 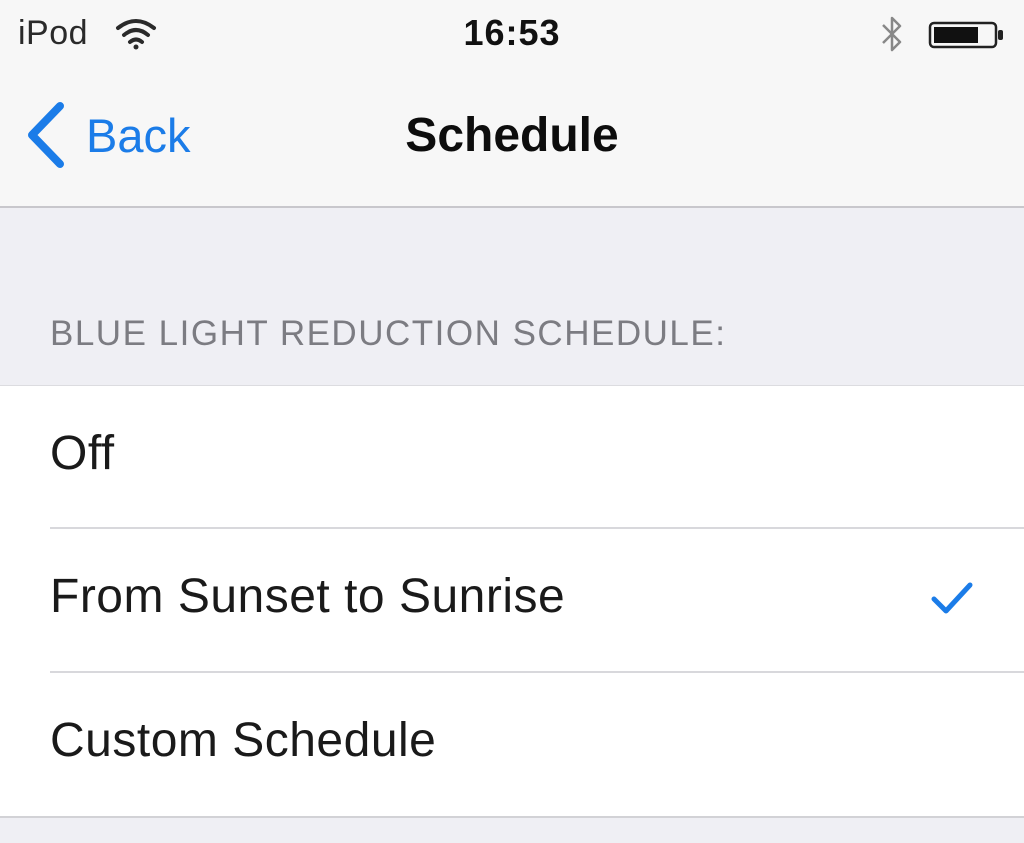 I want to click on status-time: 16:53, so click(x=512, y=32).